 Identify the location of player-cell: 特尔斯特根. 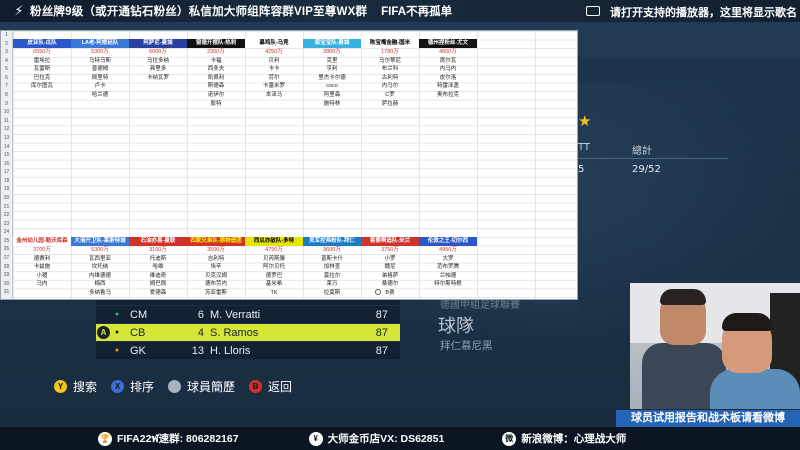
(448, 284).